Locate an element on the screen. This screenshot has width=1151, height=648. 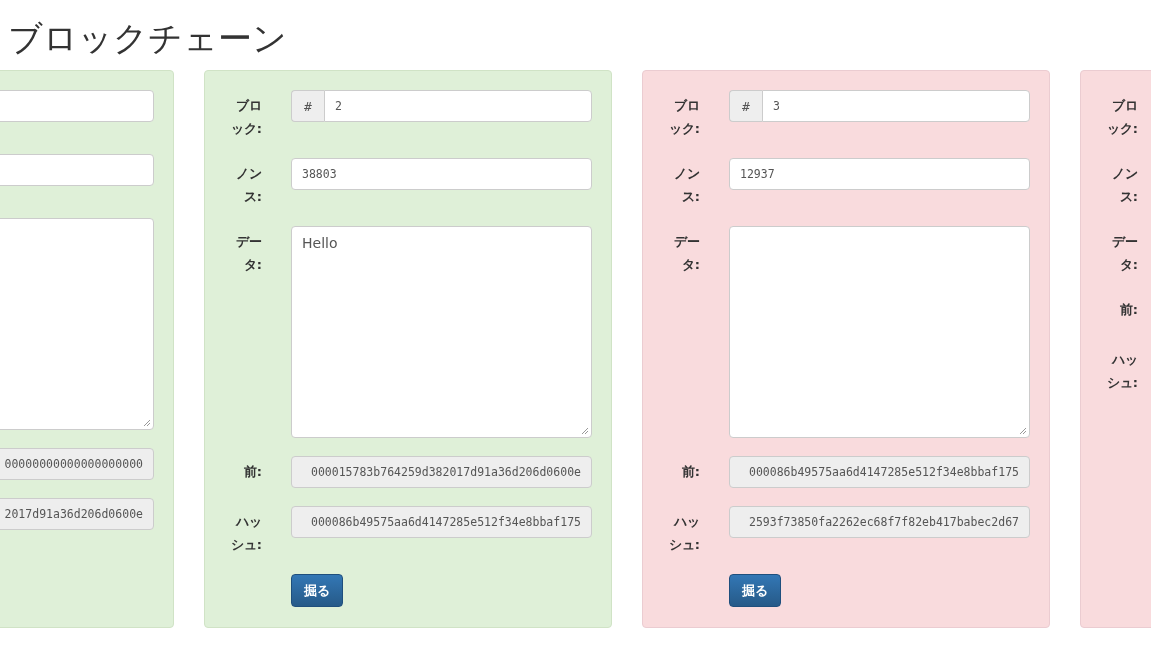
hash-field: 000086b49575aa6d4147285e512f34e8bbaf175 is located at coordinates (441, 522).